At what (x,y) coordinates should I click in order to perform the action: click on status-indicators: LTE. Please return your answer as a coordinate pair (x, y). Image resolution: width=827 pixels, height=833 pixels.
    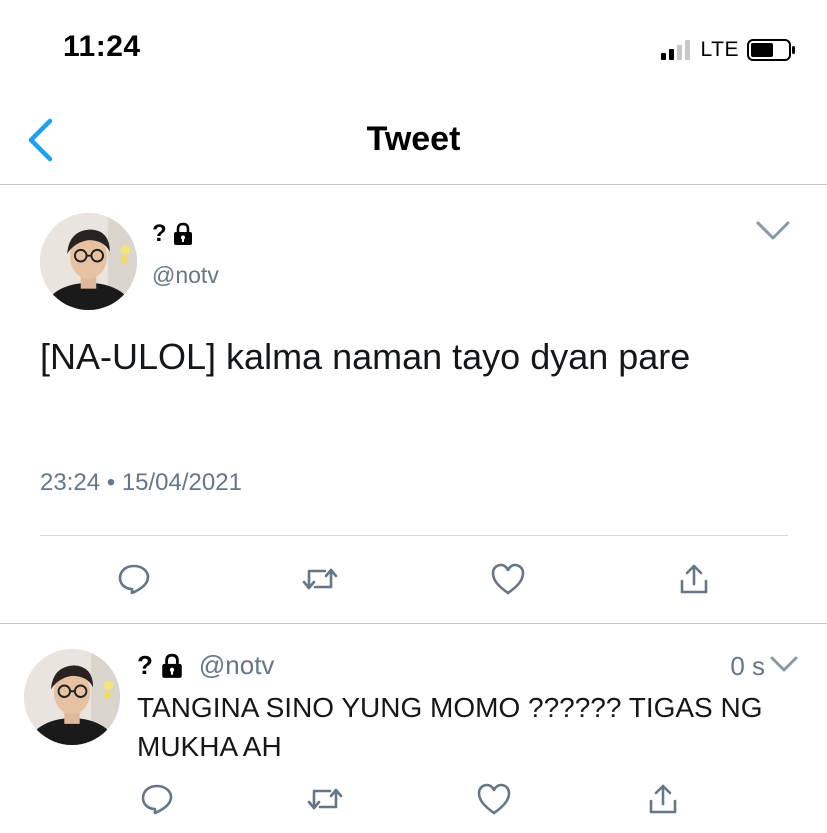
    Looking at the image, I should click on (727, 50).